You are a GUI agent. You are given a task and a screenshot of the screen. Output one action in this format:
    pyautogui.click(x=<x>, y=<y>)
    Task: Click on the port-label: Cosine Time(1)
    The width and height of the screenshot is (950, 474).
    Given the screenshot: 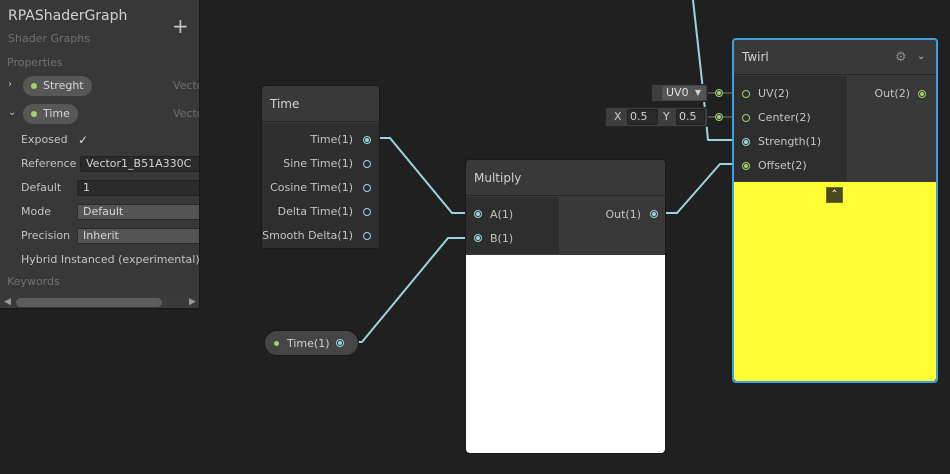 What is the action you would take?
    pyautogui.click(x=311, y=187)
    